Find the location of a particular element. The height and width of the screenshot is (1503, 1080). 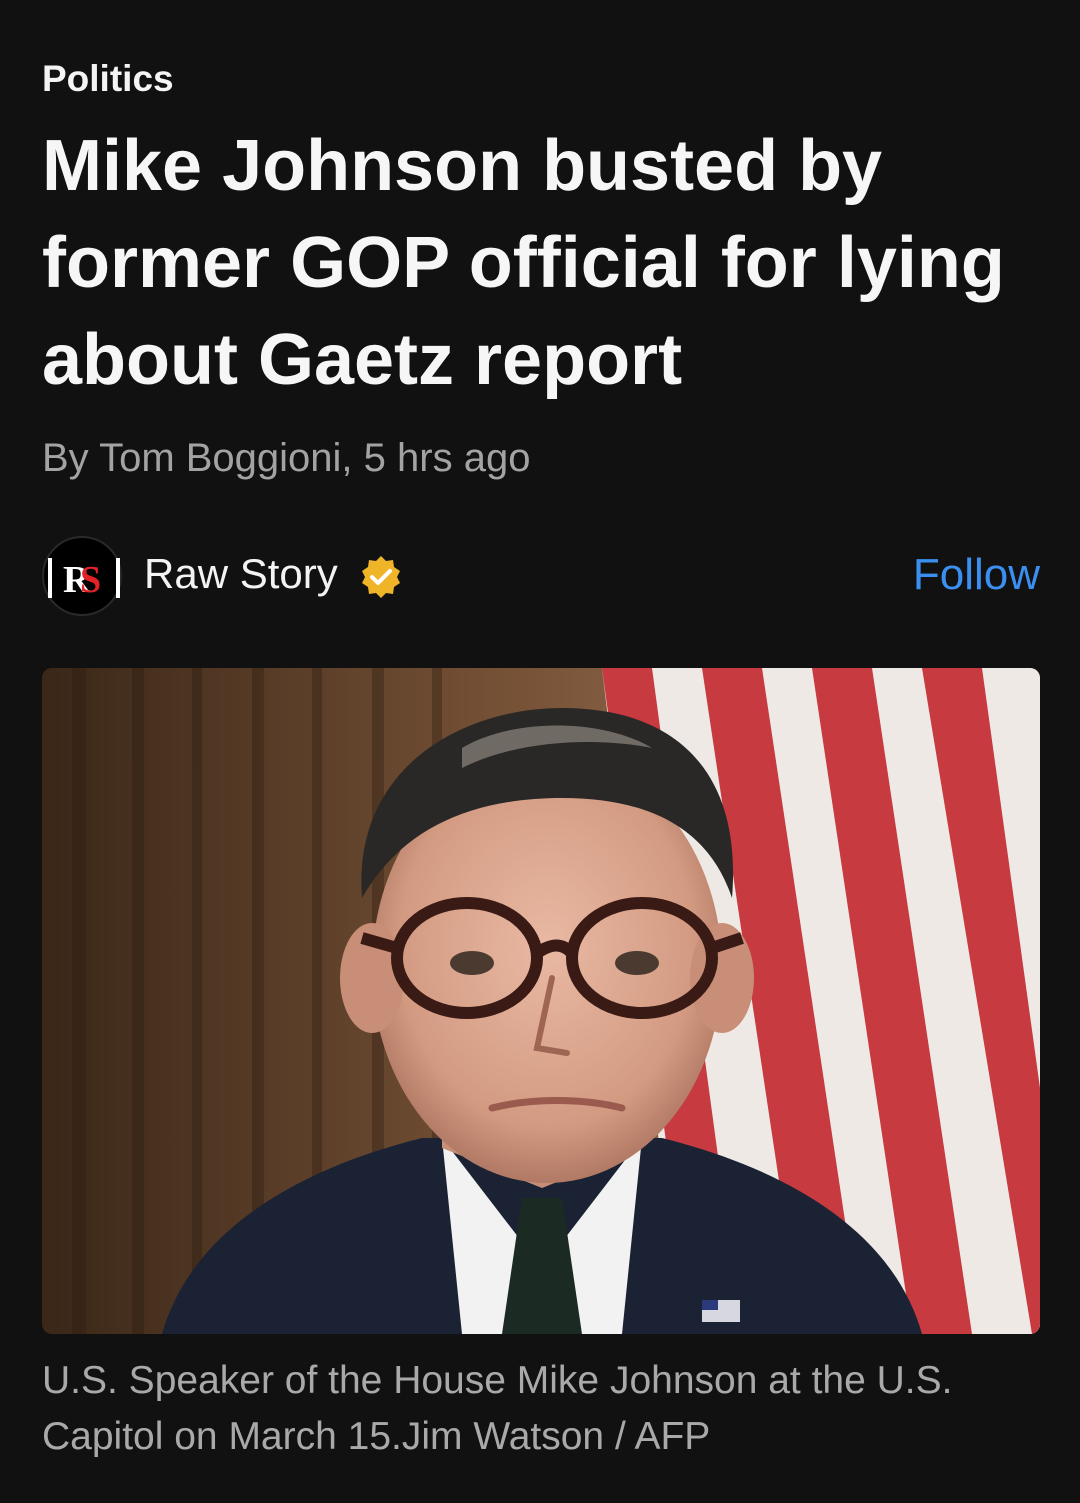

source-logo-icon: R S is located at coordinates (82, 576).